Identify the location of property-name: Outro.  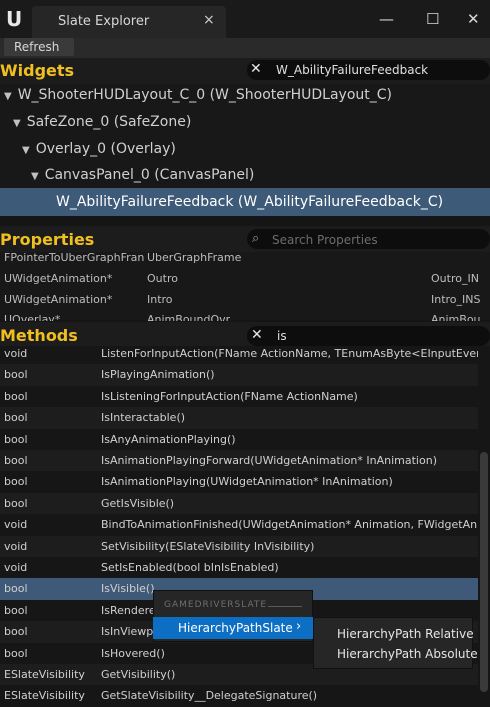
(162, 278).